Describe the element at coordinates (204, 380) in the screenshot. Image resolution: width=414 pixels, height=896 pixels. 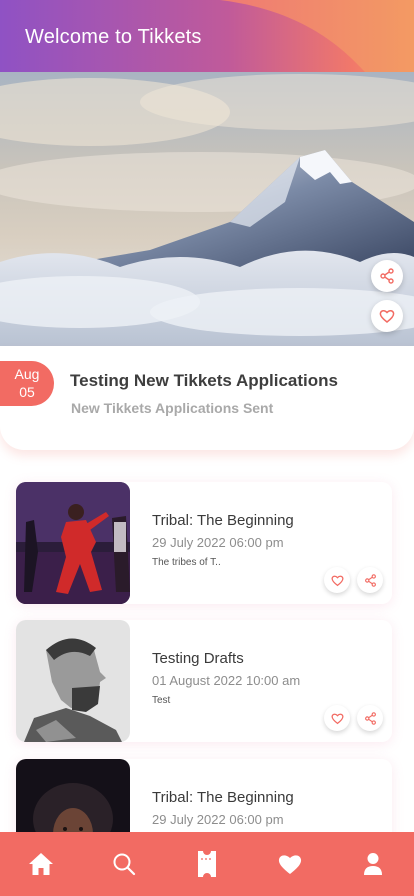
I see `featured-event-title: Testing New Tikkets Applications` at that location.